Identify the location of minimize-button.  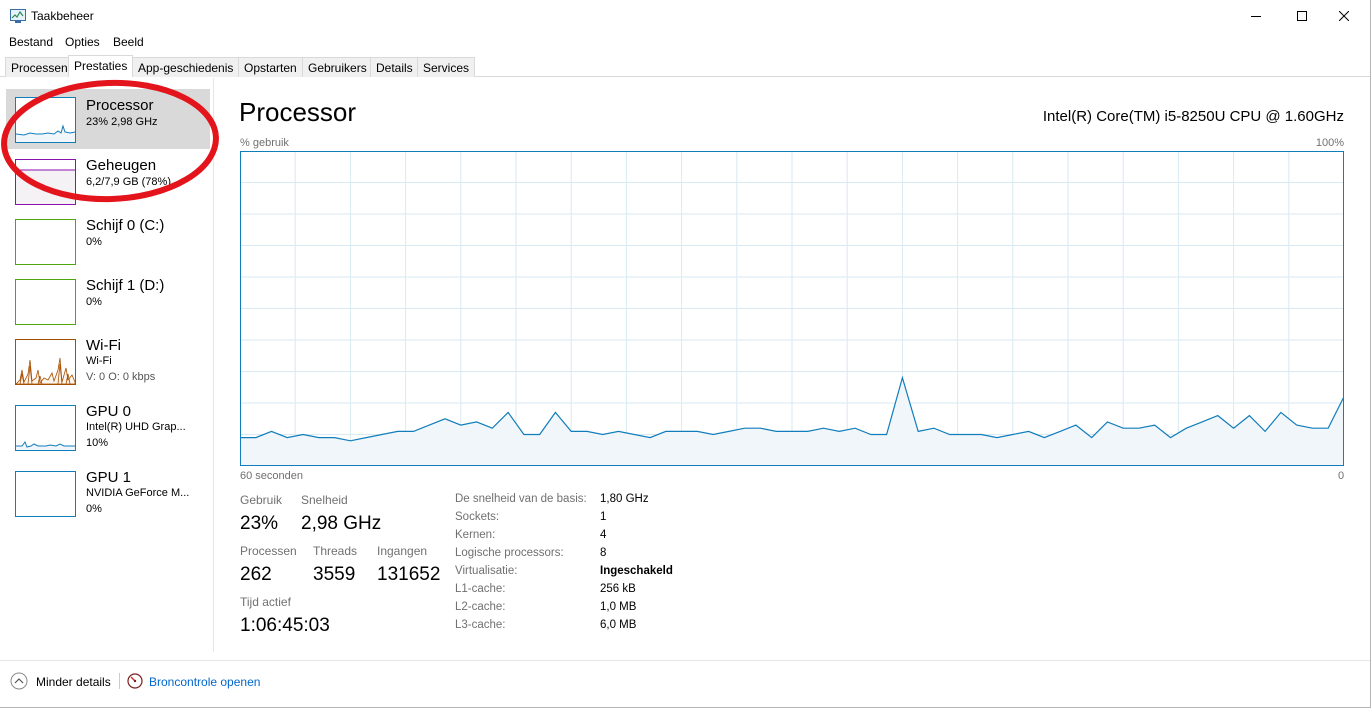
(1256, 16).